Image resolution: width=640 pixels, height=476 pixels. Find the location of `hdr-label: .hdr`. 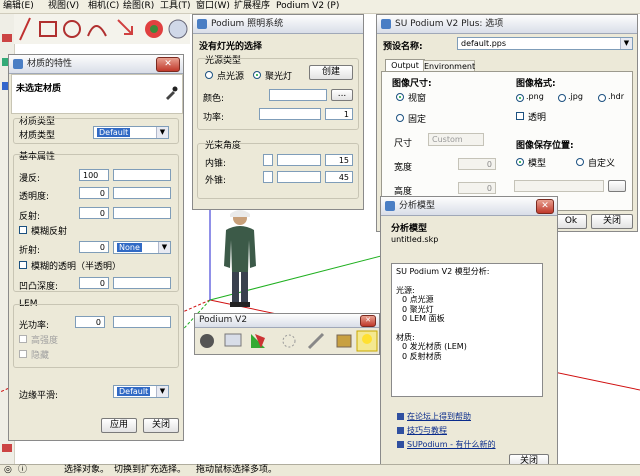

hdr-label: .hdr is located at coordinates (616, 96).